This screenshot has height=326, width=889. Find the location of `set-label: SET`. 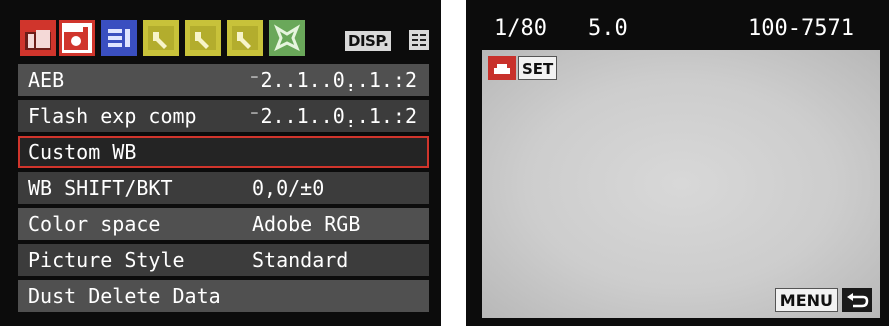

set-label: SET is located at coordinates (538, 68).